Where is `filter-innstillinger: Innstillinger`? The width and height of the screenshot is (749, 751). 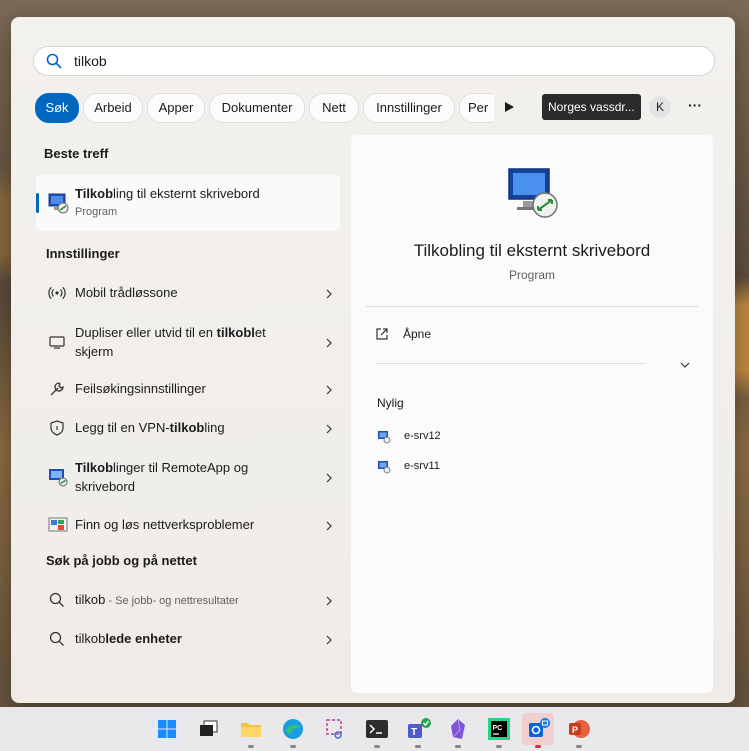
filter-innstillinger: Innstillinger is located at coordinates (409, 108).